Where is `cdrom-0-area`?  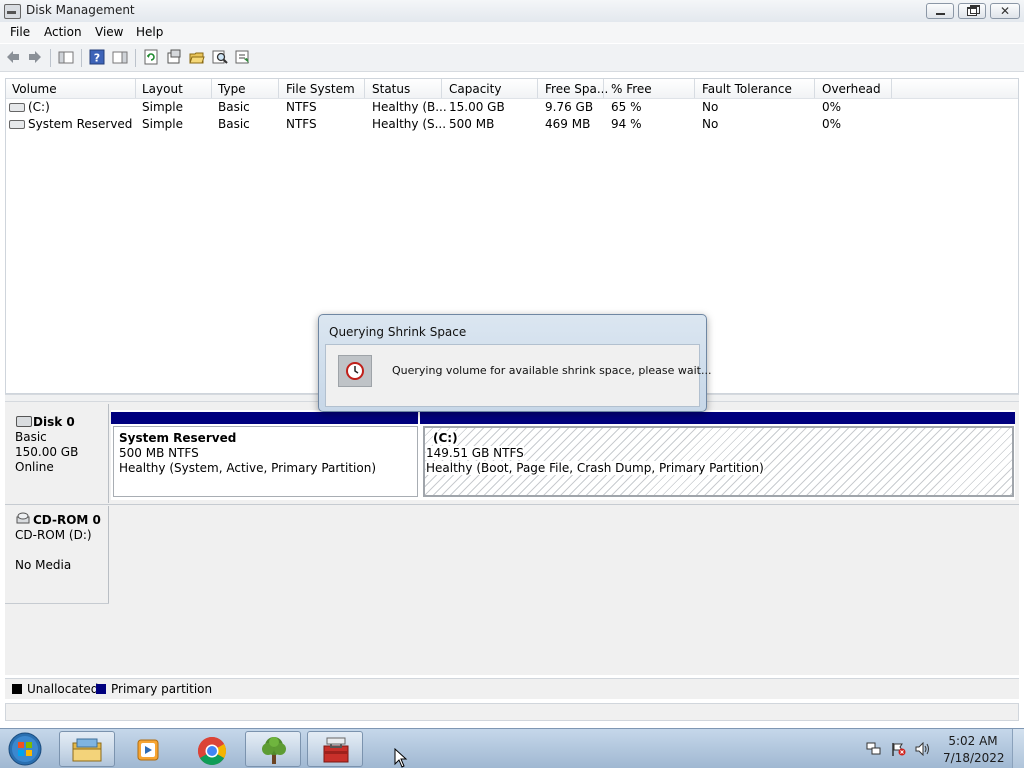
cdrom-0-area is located at coordinates (565, 554).